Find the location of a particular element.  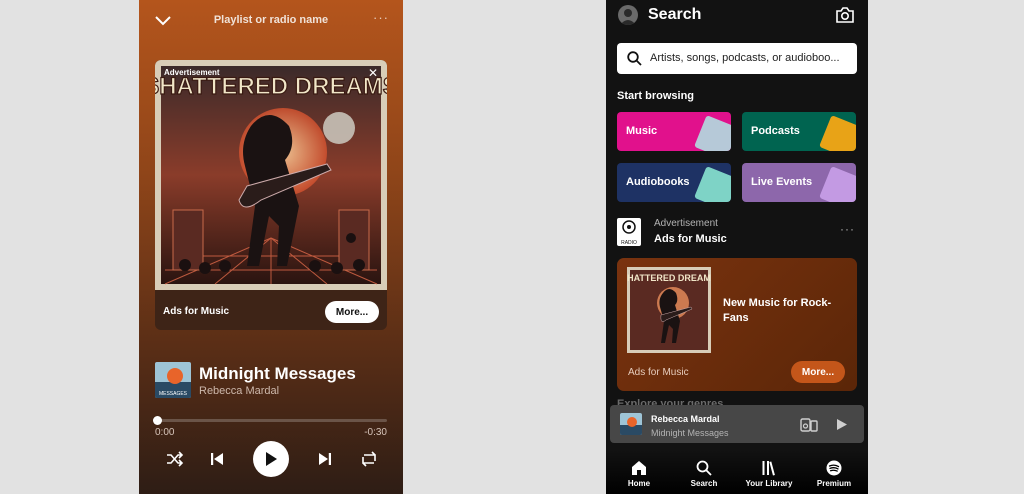

play-button is located at coordinates (271, 459).